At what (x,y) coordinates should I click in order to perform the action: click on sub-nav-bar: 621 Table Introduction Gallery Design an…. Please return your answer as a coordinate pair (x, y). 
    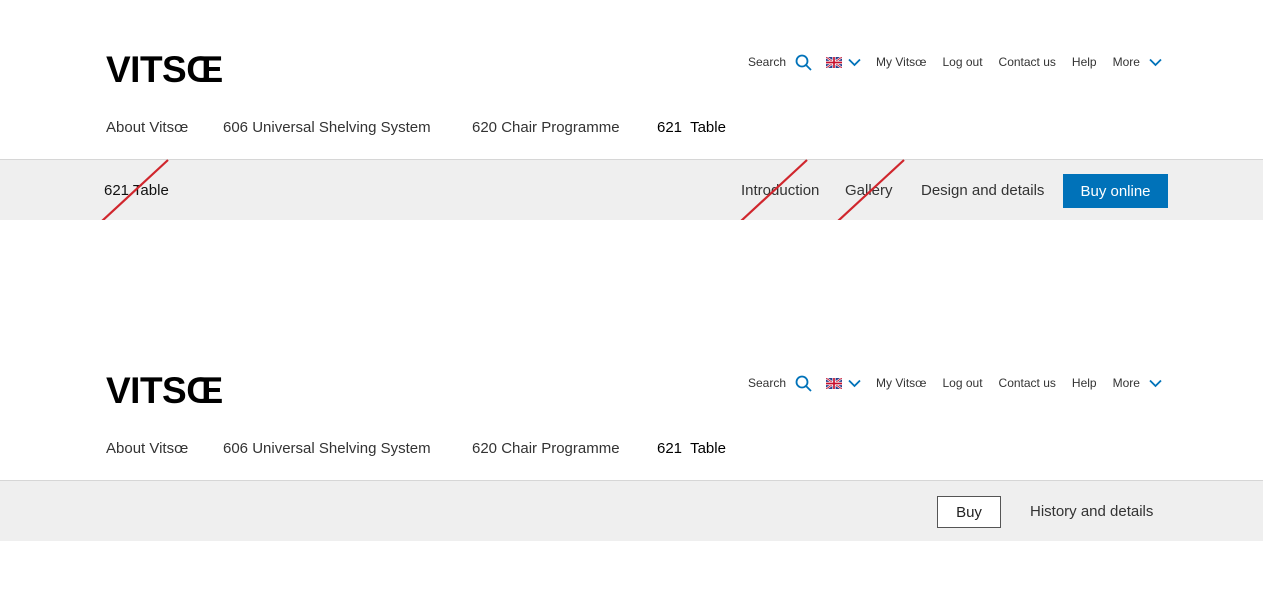
    Looking at the image, I should click on (631, 189).